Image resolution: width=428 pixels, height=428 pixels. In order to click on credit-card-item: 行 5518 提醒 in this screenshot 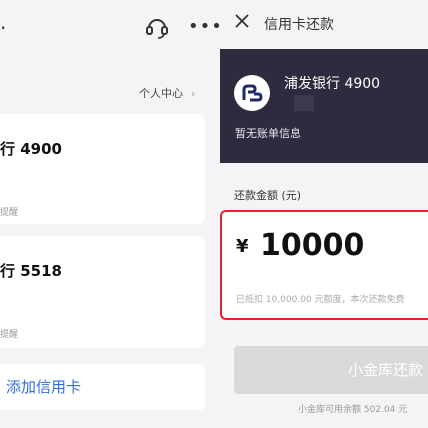, I will do `click(102, 292)`.